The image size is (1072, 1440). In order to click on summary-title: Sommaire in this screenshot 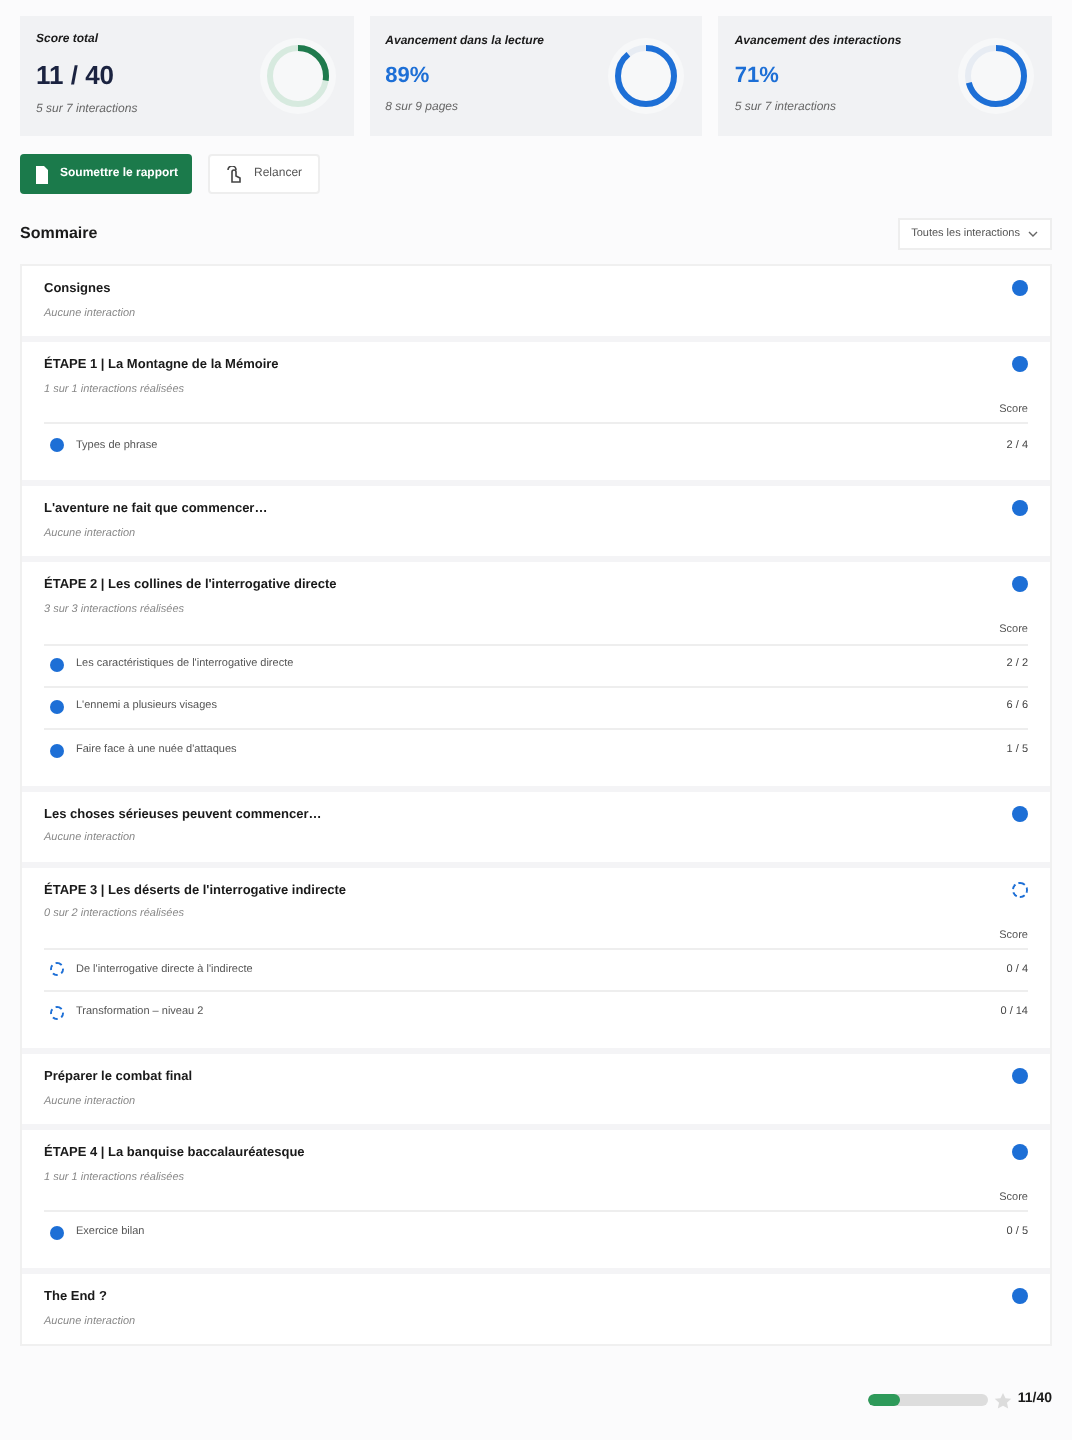, I will do `click(59, 234)`.